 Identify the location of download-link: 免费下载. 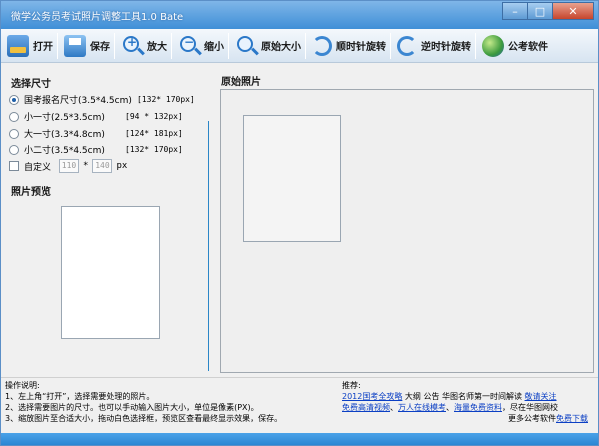
(572, 418).